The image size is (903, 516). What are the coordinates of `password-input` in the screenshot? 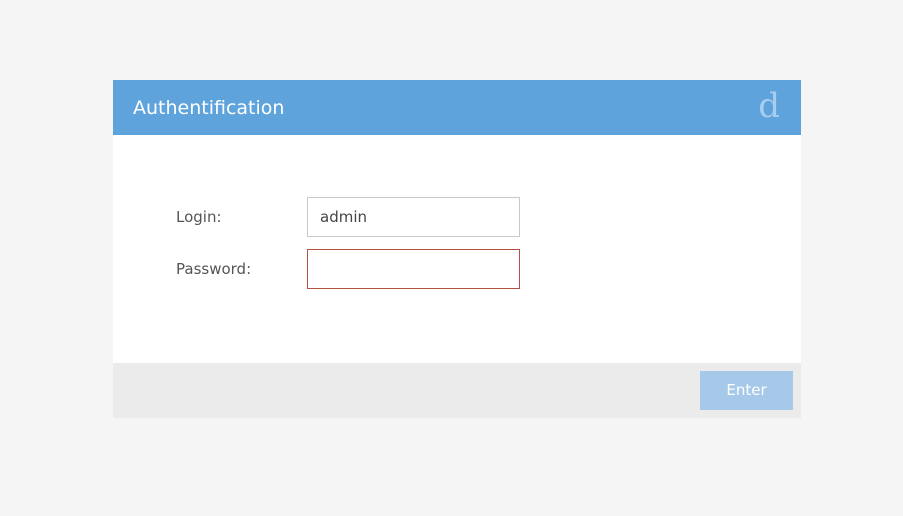 It's located at (413, 269).